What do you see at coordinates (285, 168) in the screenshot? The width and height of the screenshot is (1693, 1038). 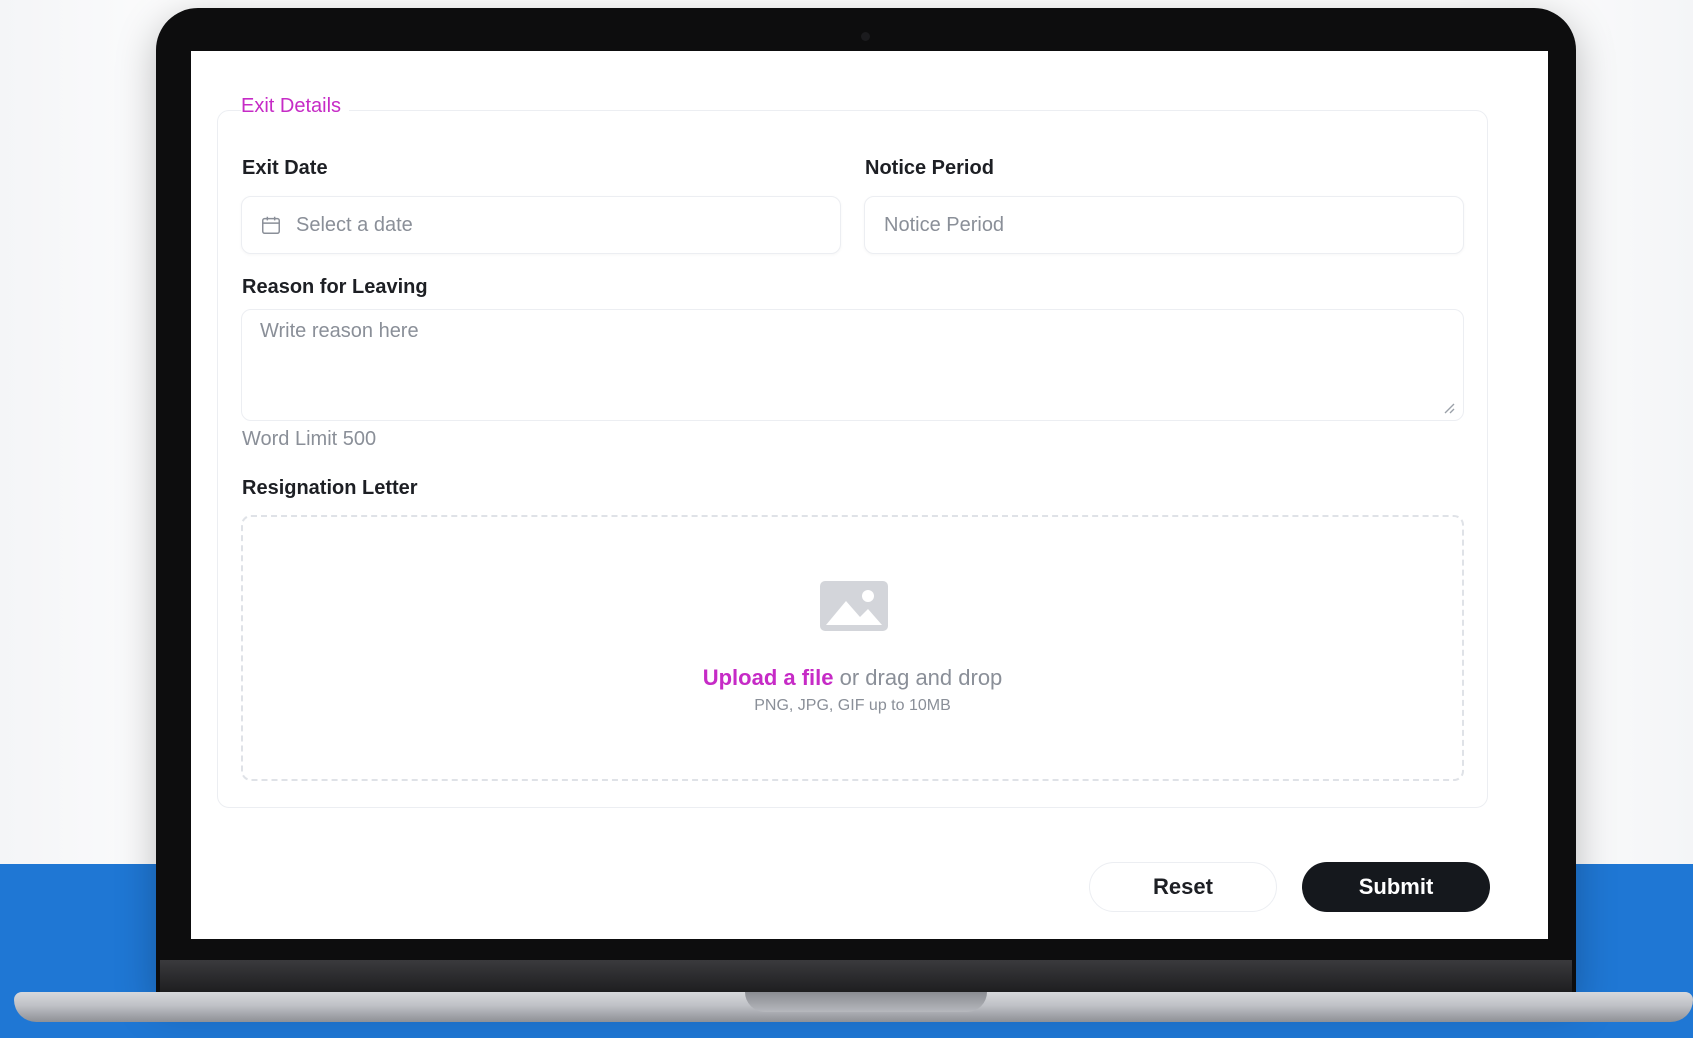 I see `exit-date-label: Exit Date` at bounding box center [285, 168].